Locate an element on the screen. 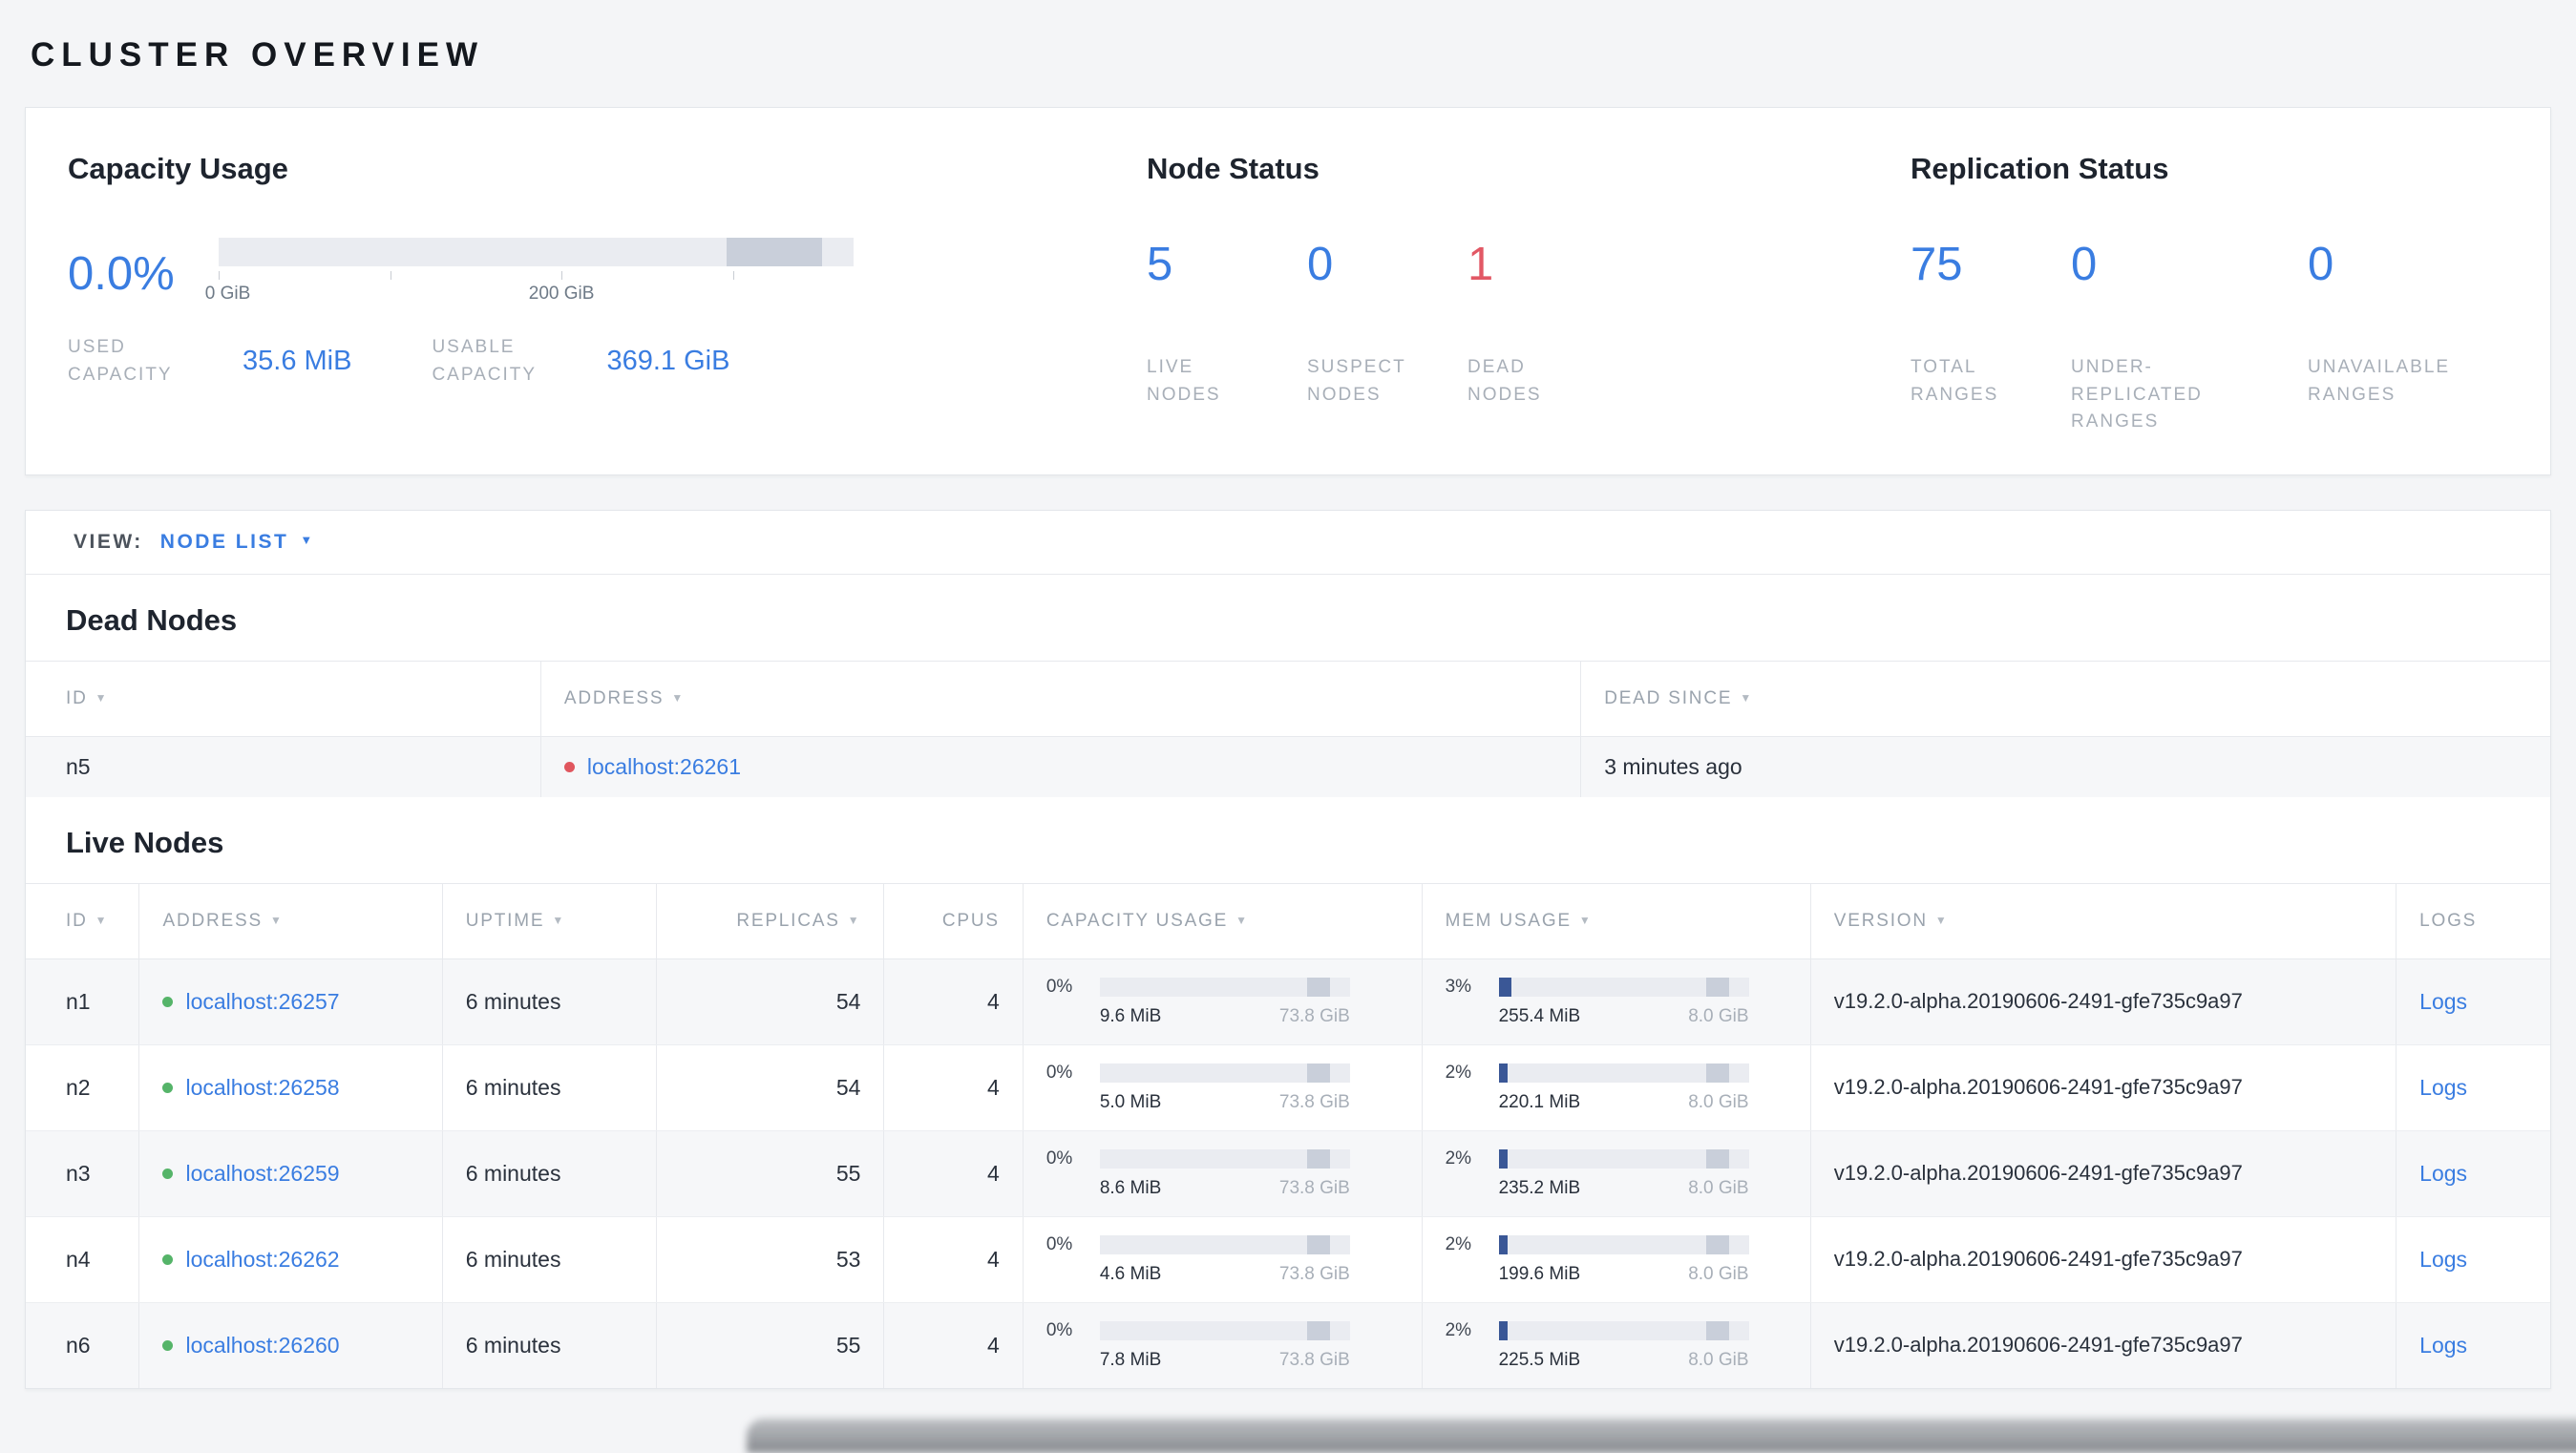 The image size is (2576, 1453). node-id: n2 is located at coordinates (78, 1087).